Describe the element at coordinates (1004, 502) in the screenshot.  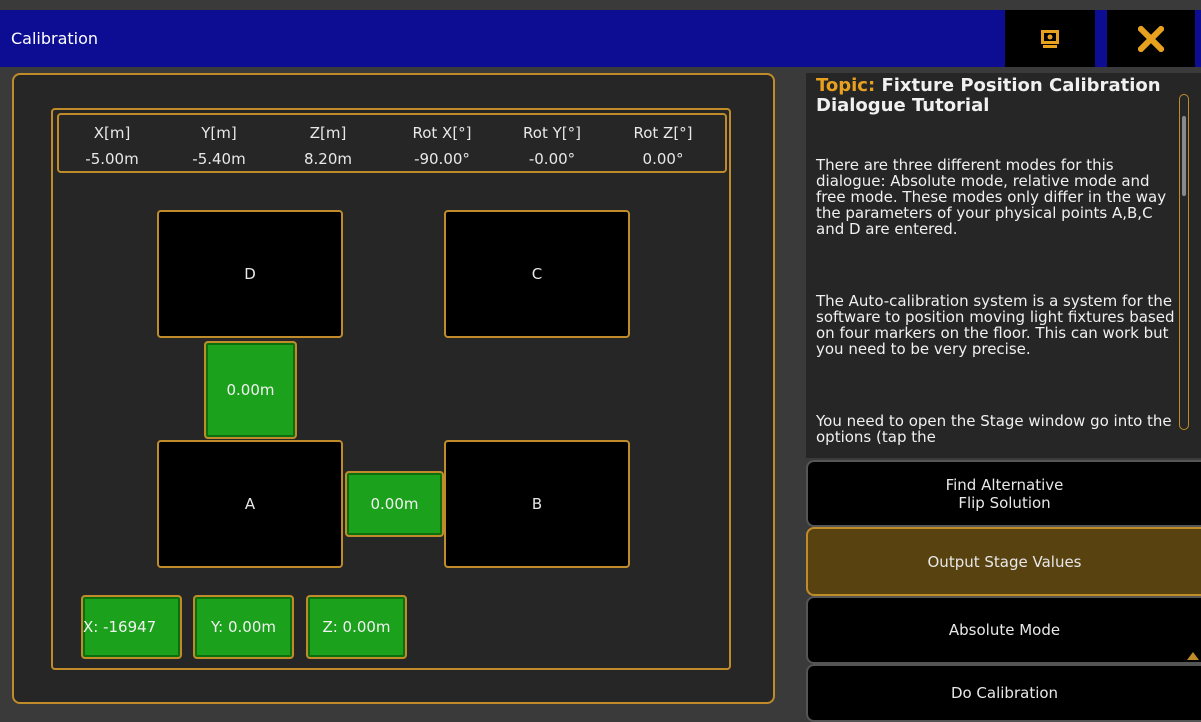
I see `button-label-line2: Flip Solution` at that location.